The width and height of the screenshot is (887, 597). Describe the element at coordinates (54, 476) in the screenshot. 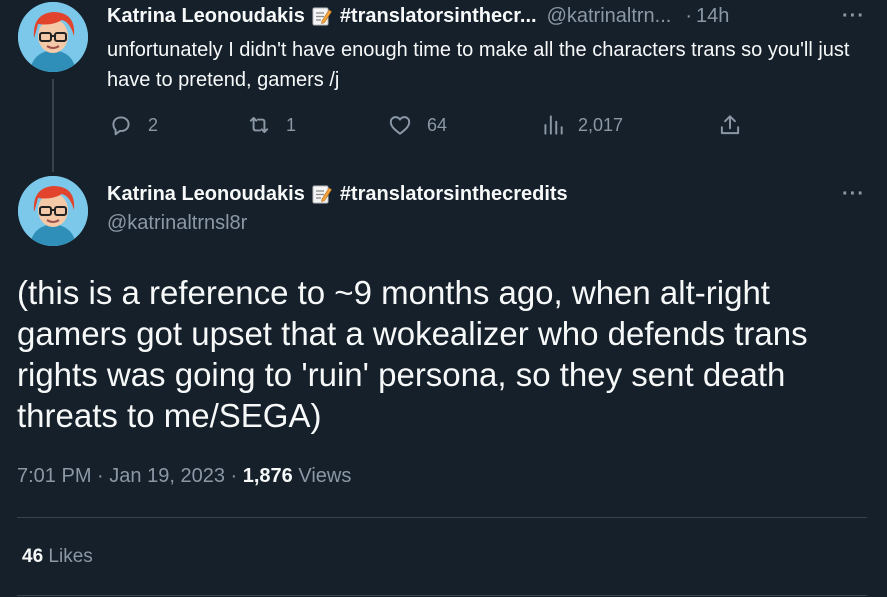

I see `tweet-time: 7:01 PM` at that location.